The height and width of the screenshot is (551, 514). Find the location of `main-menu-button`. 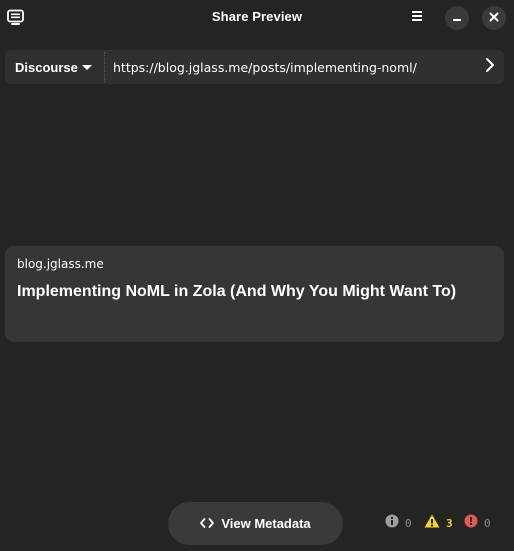

main-menu-button is located at coordinates (417, 18).